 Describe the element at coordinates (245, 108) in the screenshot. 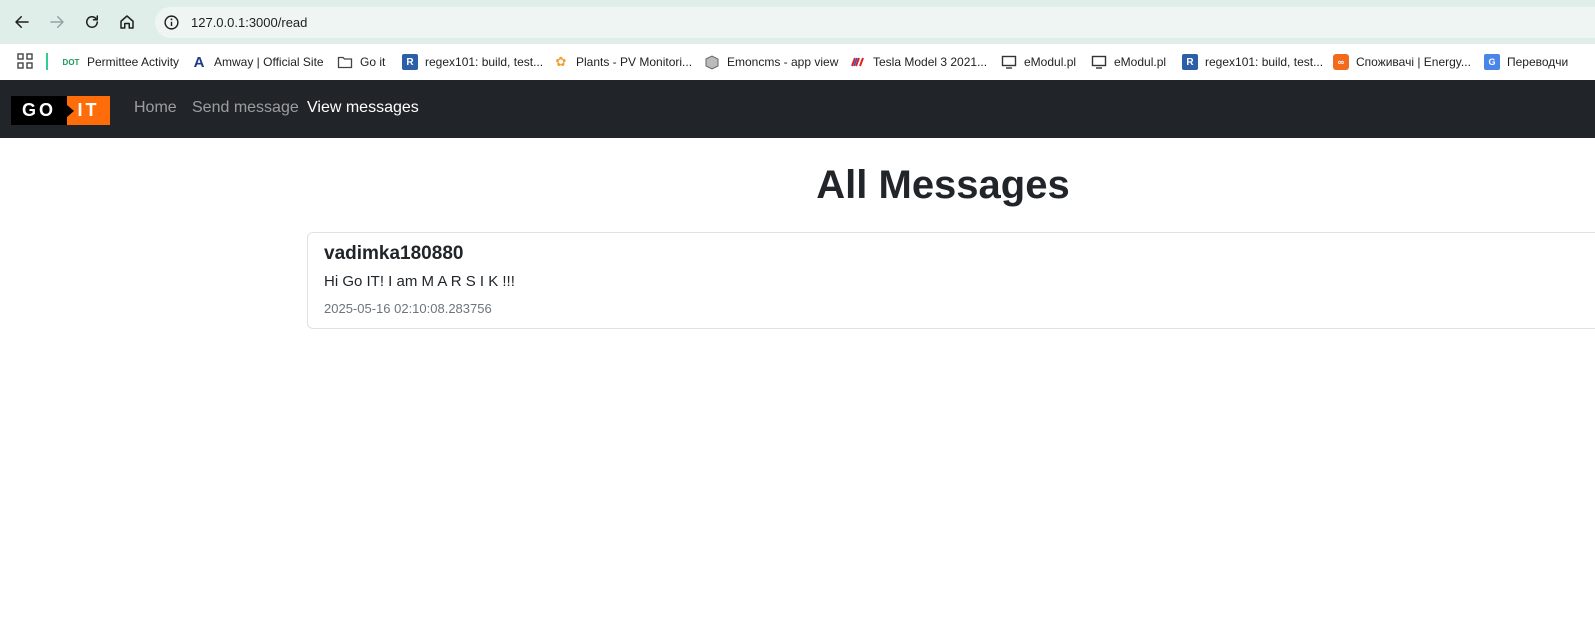

I see `nav-link-send-message: Send message` at that location.